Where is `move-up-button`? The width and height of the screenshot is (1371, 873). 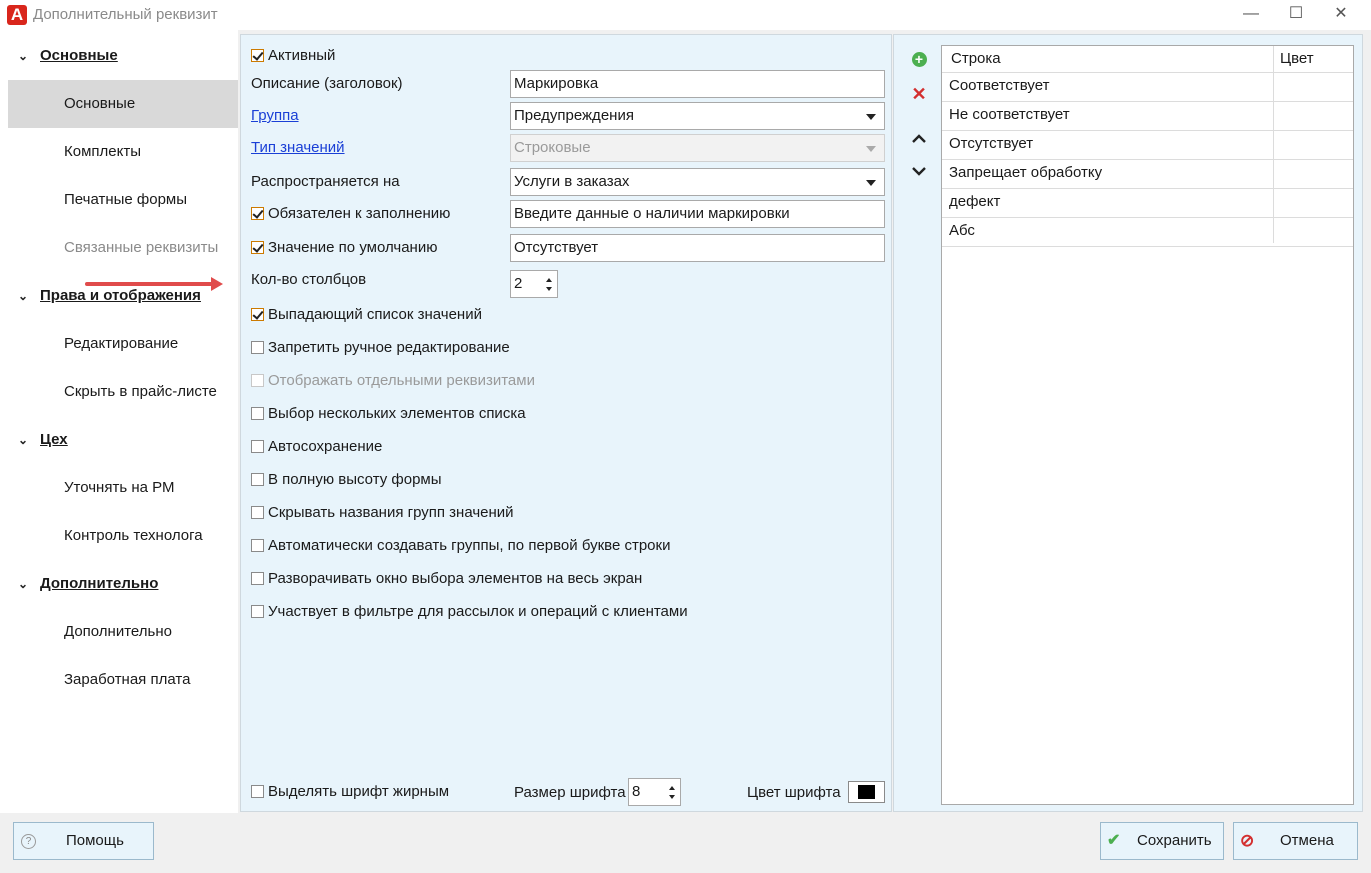
move-up-button is located at coordinates (919, 138).